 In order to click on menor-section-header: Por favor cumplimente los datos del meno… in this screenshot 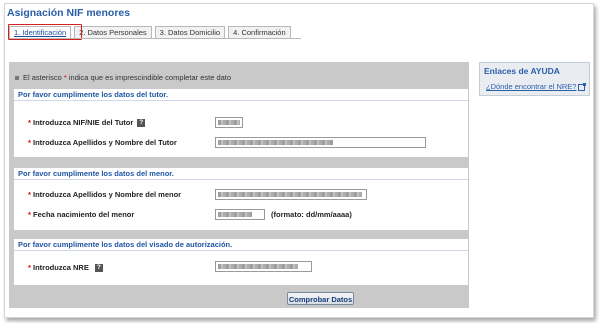, I will do `click(241, 174)`.